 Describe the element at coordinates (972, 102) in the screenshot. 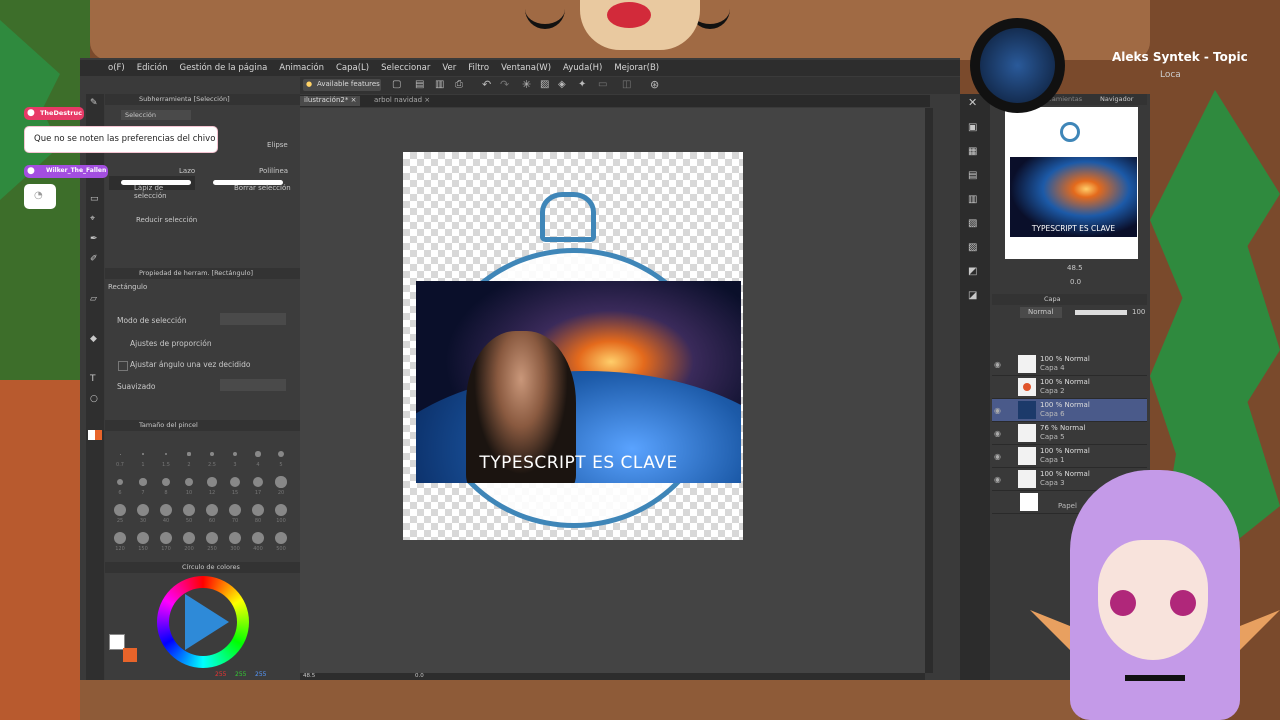

I see `close-icon: ✕` at that location.